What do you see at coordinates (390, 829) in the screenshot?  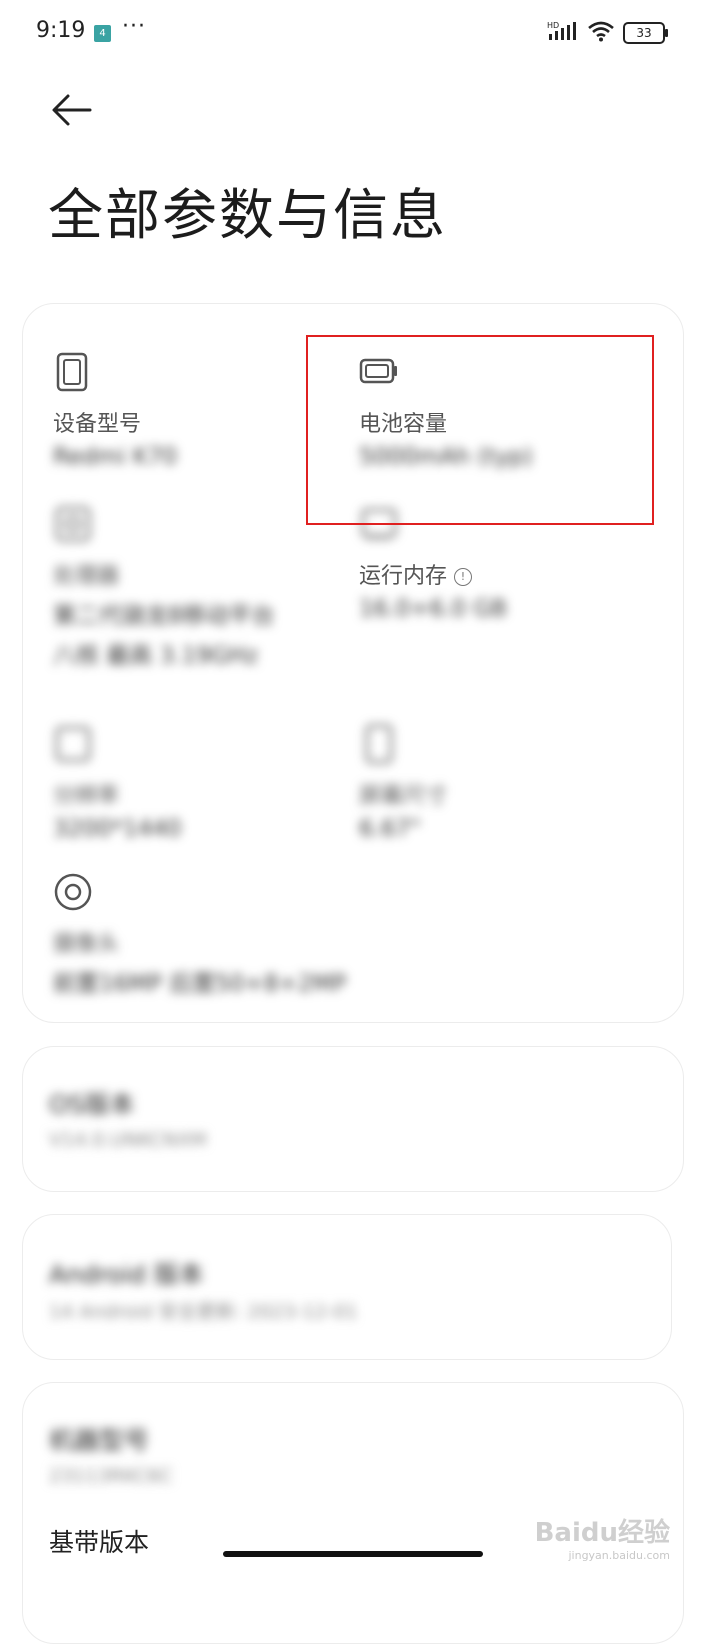 I see `spec-value: 6.67"` at bounding box center [390, 829].